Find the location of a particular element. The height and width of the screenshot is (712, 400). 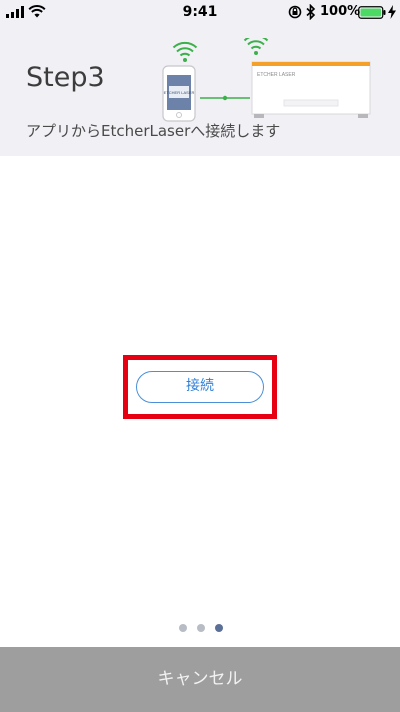

smartphone-icon: ETCHER LASER is located at coordinates (179, 93).